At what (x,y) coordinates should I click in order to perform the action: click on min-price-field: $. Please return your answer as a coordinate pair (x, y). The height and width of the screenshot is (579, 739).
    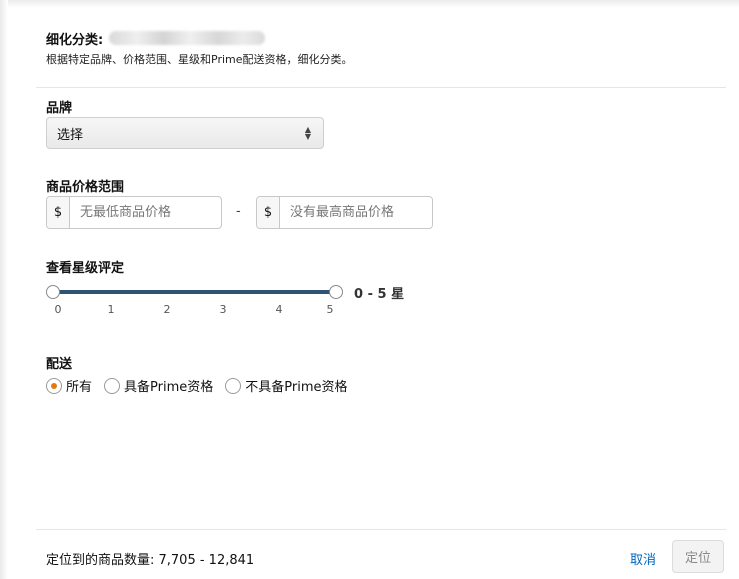
    Looking at the image, I should click on (134, 212).